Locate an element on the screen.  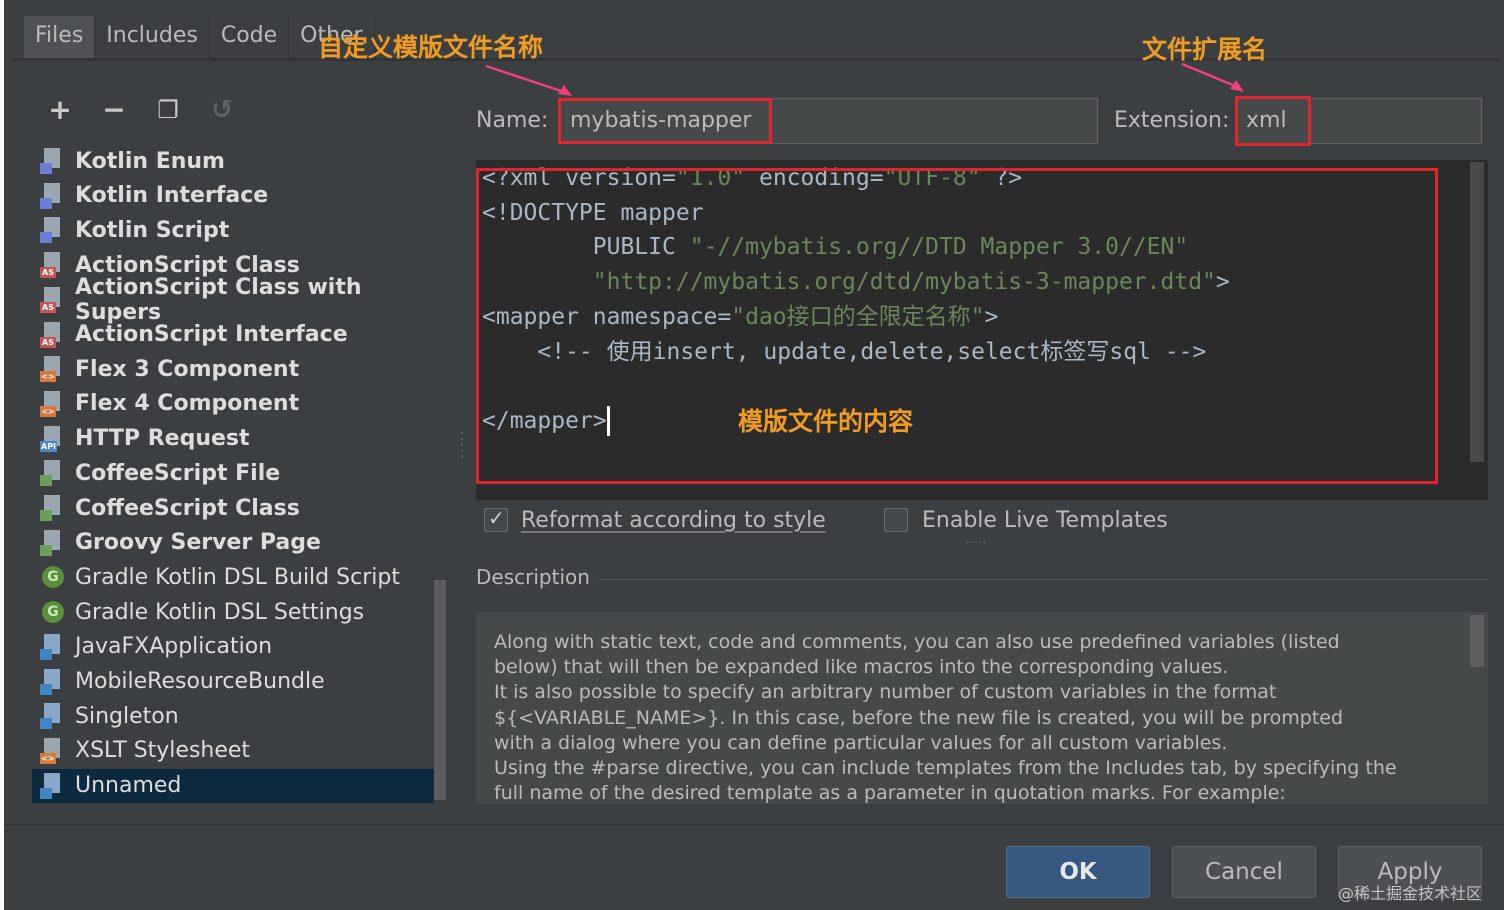
list-item-label: HTTP Request is located at coordinates (162, 439).